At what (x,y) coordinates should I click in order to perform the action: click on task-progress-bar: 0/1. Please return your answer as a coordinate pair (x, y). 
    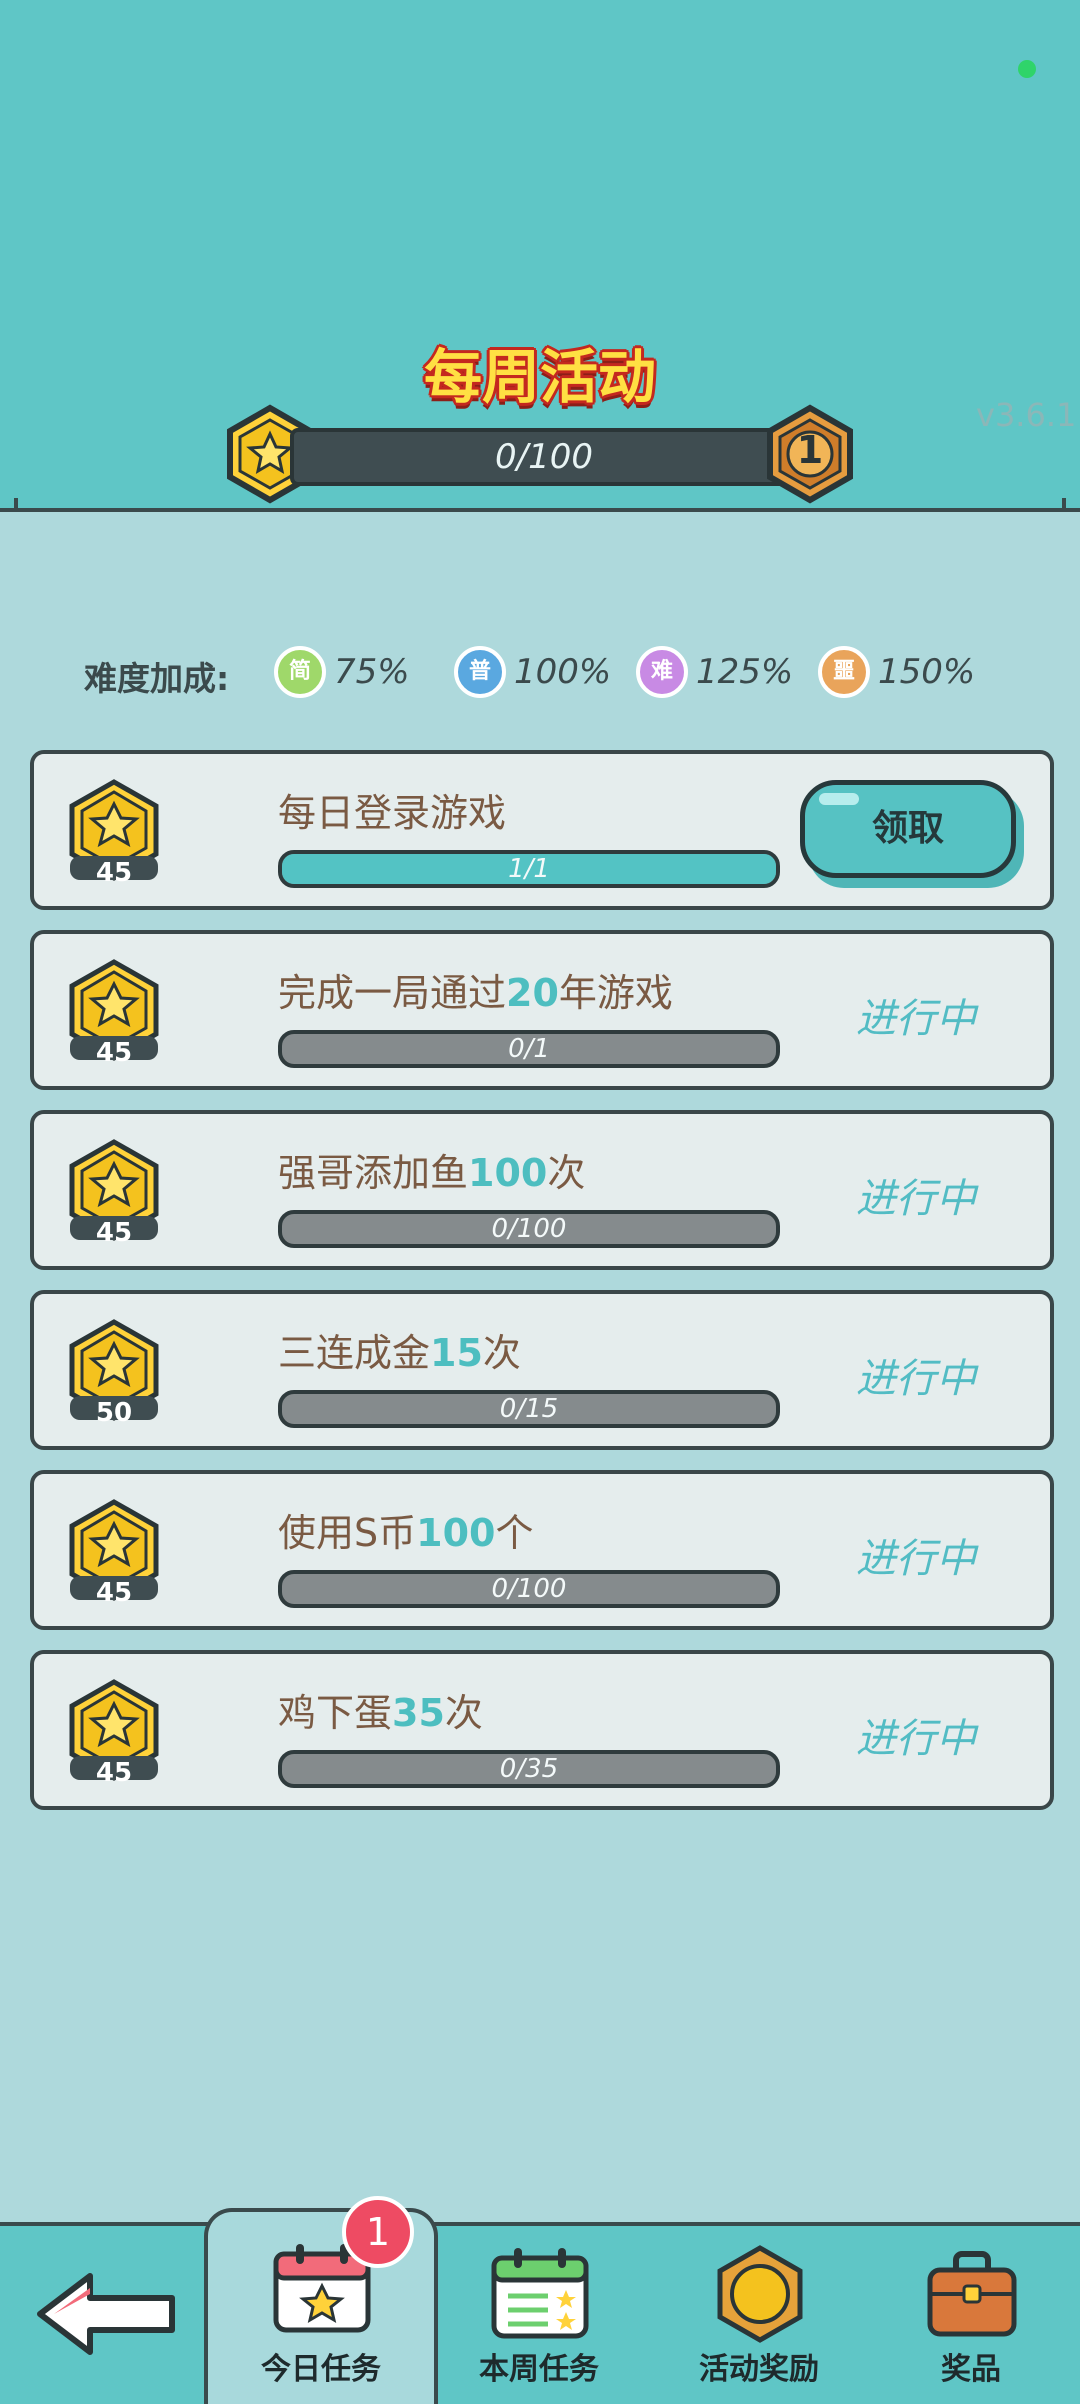
    Looking at the image, I should click on (529, 1049).